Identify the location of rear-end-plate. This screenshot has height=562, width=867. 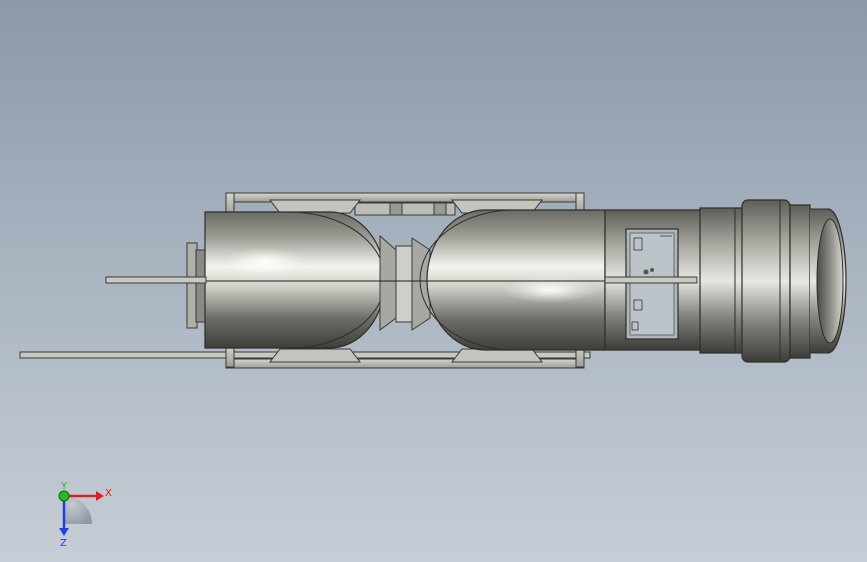
(196, 285).